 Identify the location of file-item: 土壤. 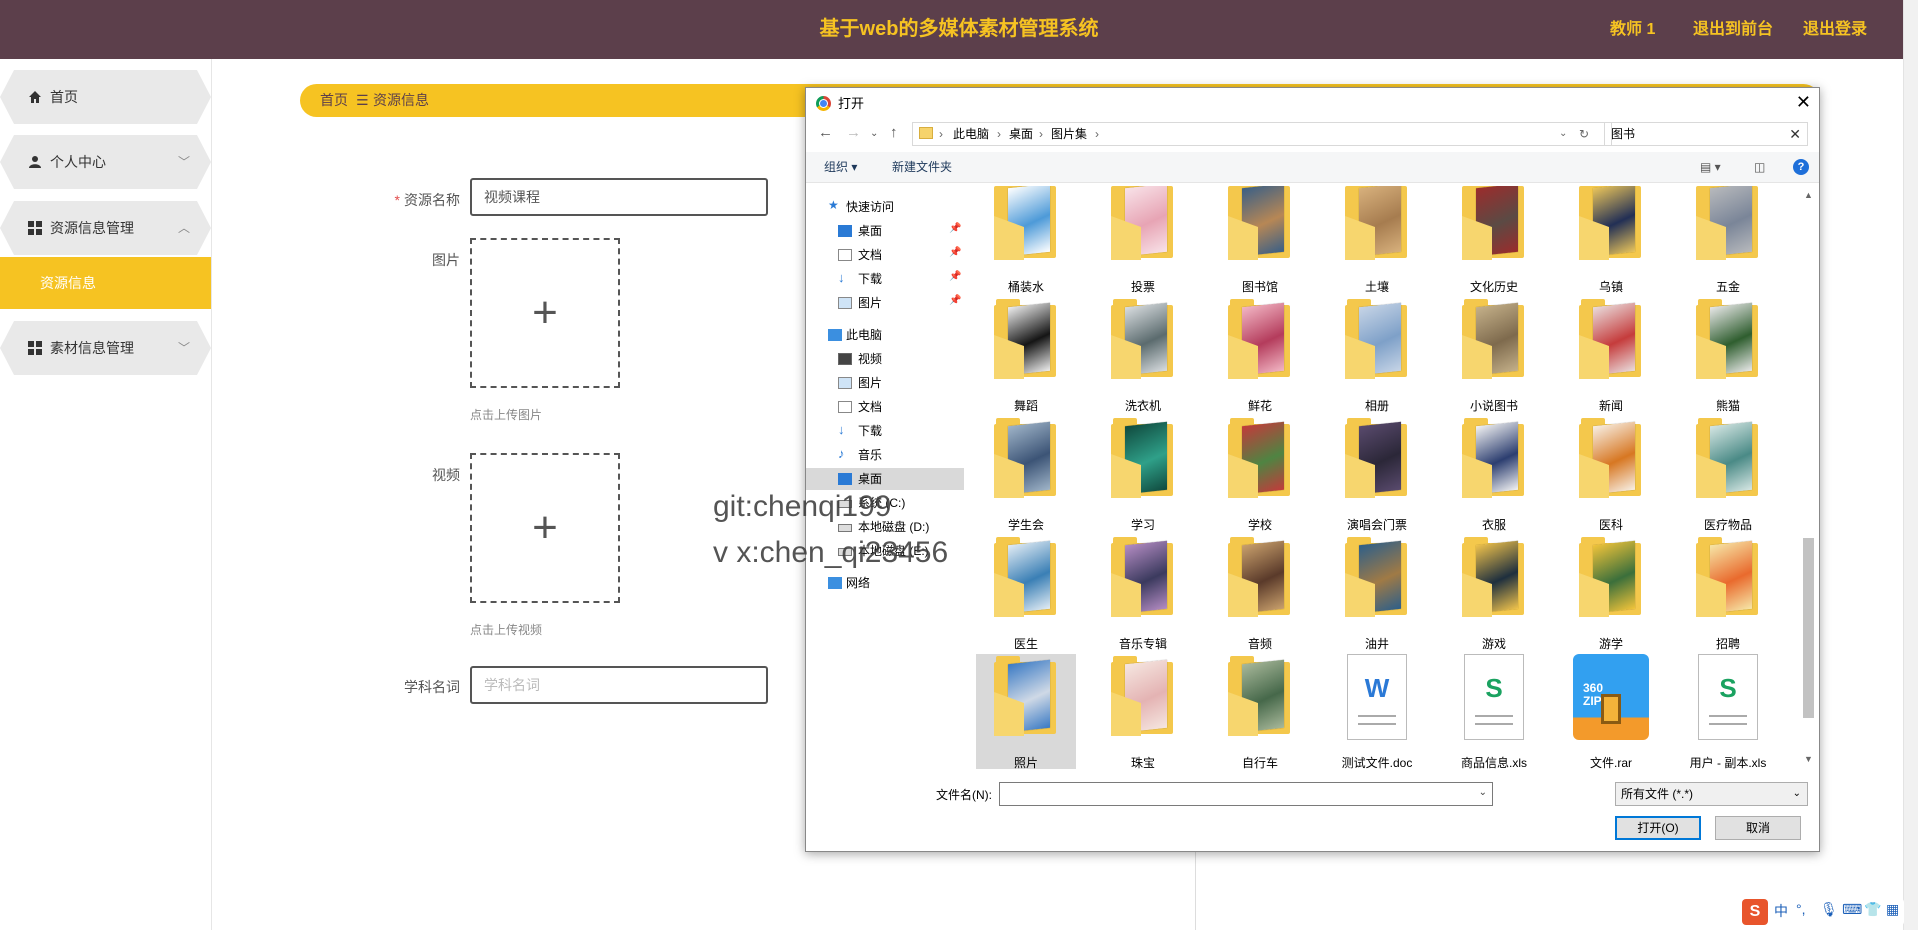
(1377, 241).